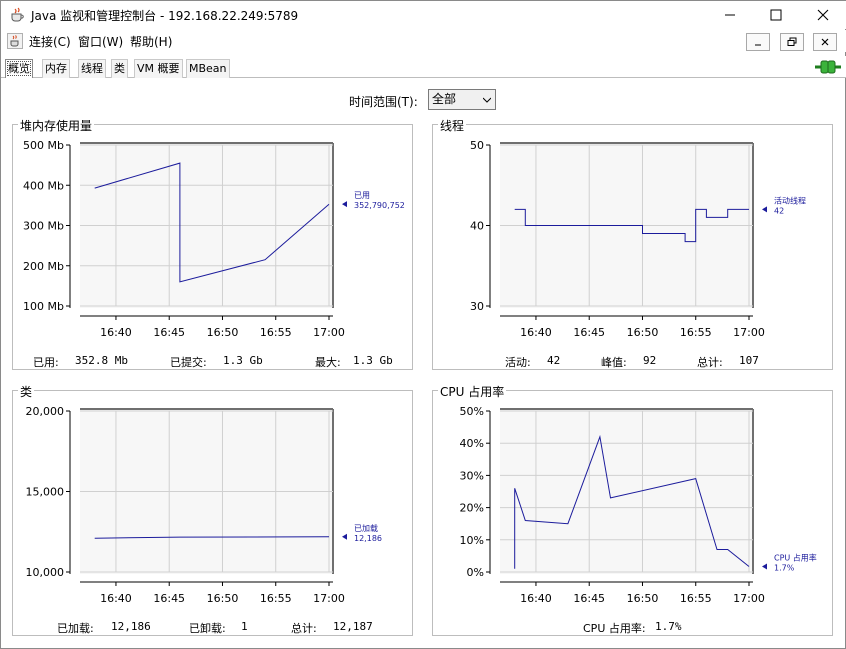 This screenshot has width=846, height=649. I want to click on threads-x-tick-label: 16:50, so click(643, 332).